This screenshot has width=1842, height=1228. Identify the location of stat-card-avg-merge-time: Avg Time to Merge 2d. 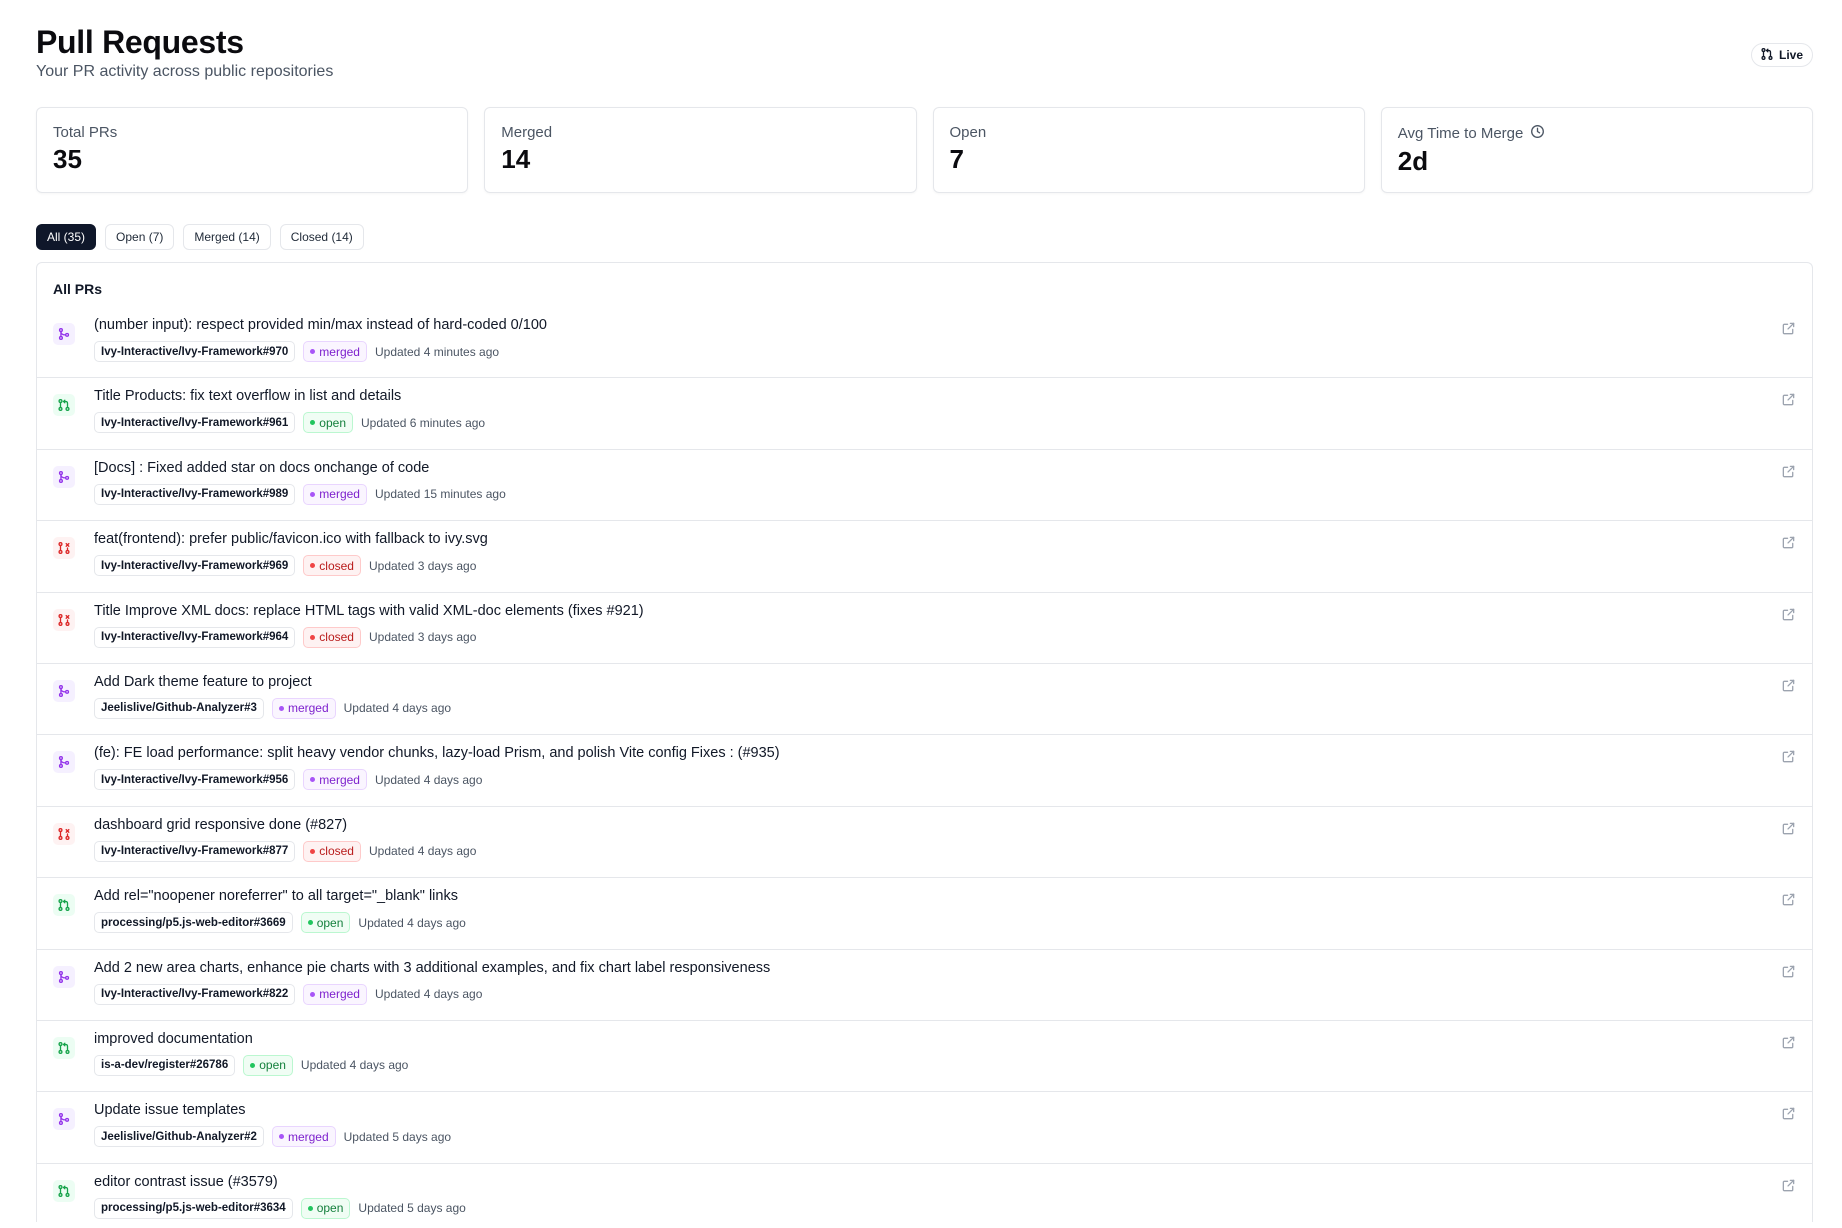
(1596, 150).